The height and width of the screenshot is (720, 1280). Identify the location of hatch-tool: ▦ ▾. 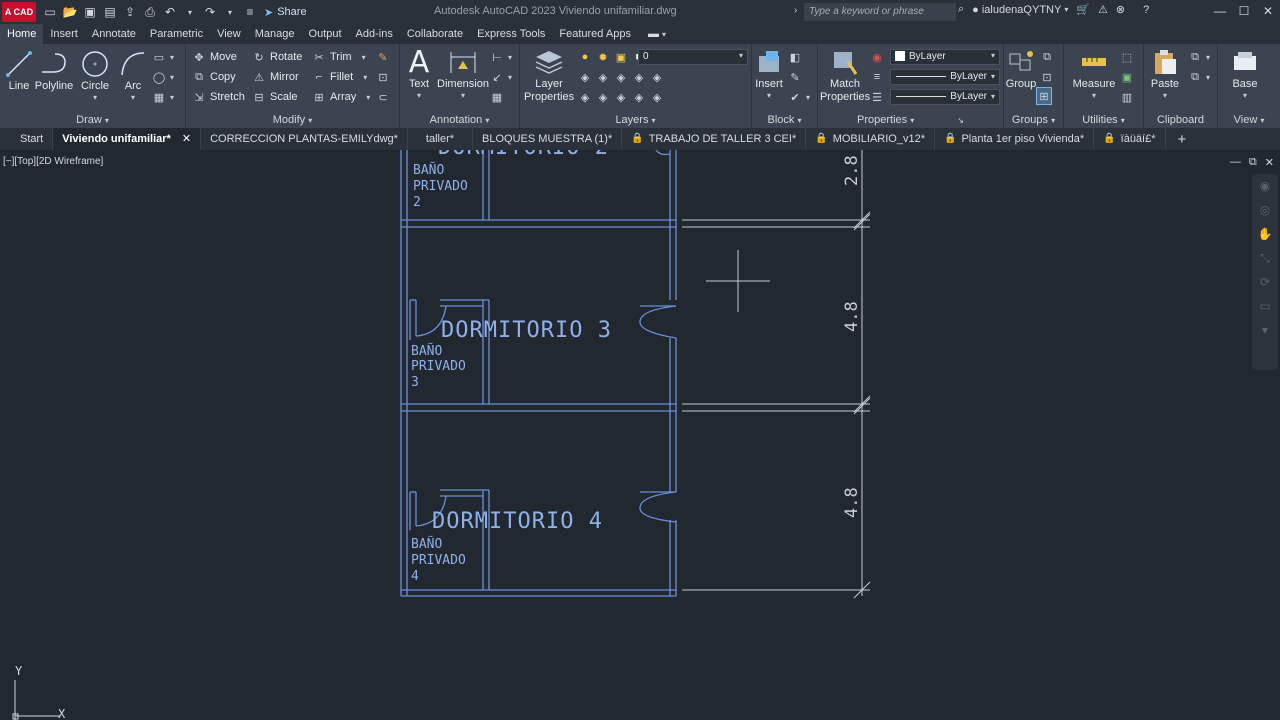
(163, 97).